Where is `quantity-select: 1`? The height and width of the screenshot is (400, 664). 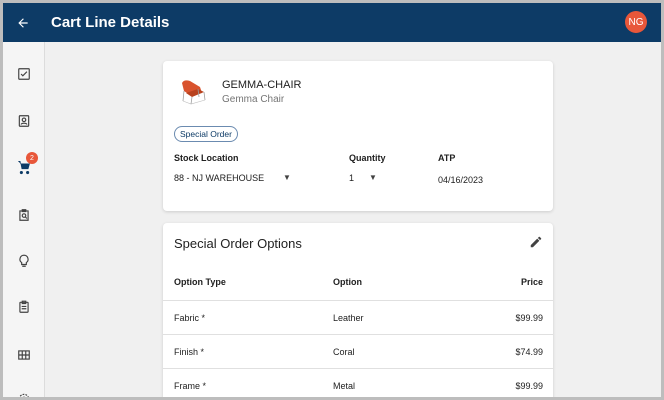
quantity-select: 1 is located at coordinates (351, 178).